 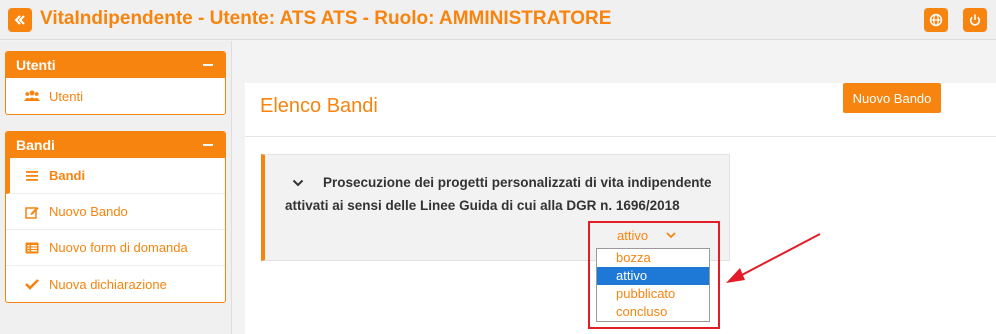 What do you see at coordinates (773, 258) in the screenshot?
I see `annotation-arrow` at bounding box center [773, 258].